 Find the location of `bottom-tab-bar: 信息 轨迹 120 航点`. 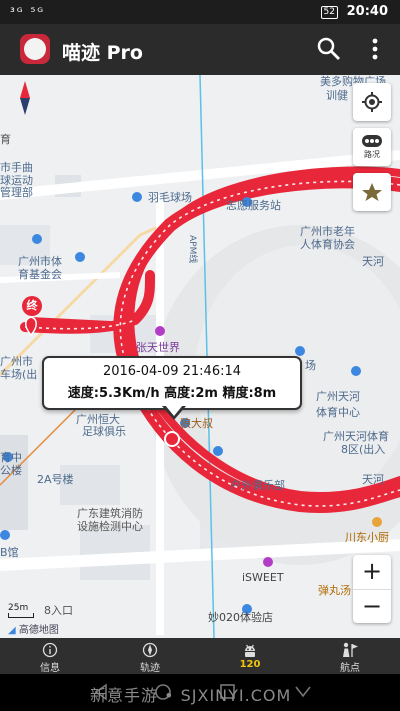

bottom-tab-bar: 信息 轨迹 120 航点 is located at coordinates (200, 656).